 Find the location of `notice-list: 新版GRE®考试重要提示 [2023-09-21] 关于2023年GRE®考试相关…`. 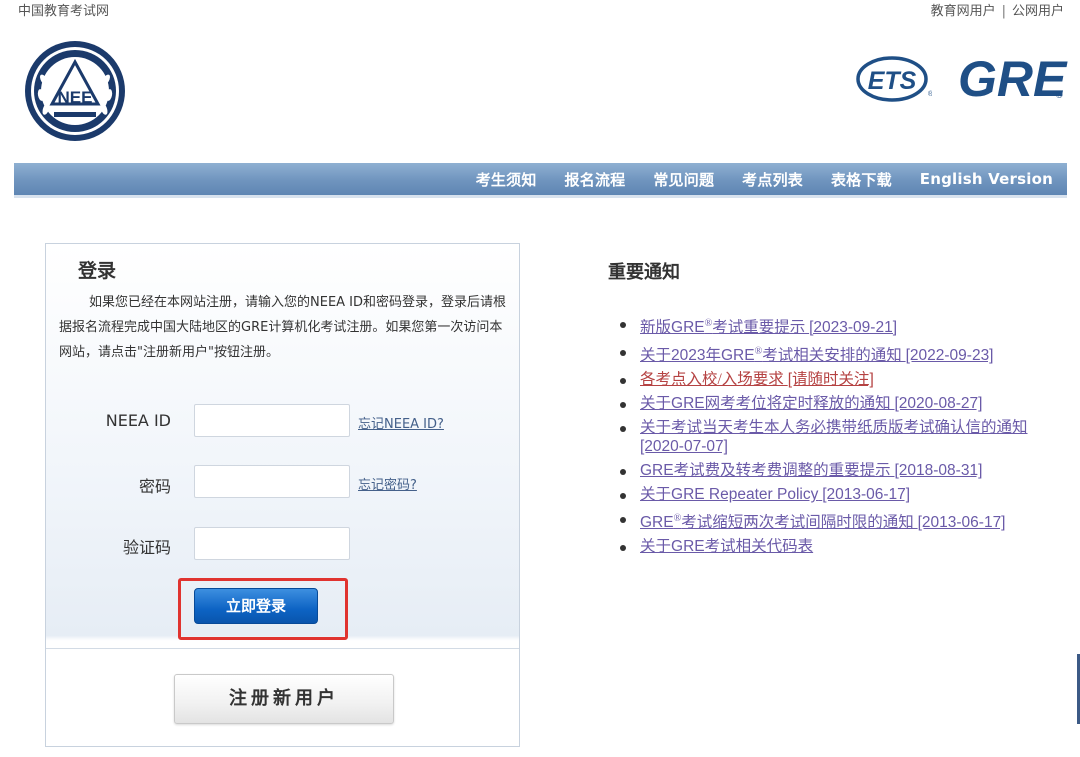

notice-list: 新版GRE®考试重要提示 [2023-09-21] 关于2023年GRE®考试相关… is located at coordinates (840, 437).